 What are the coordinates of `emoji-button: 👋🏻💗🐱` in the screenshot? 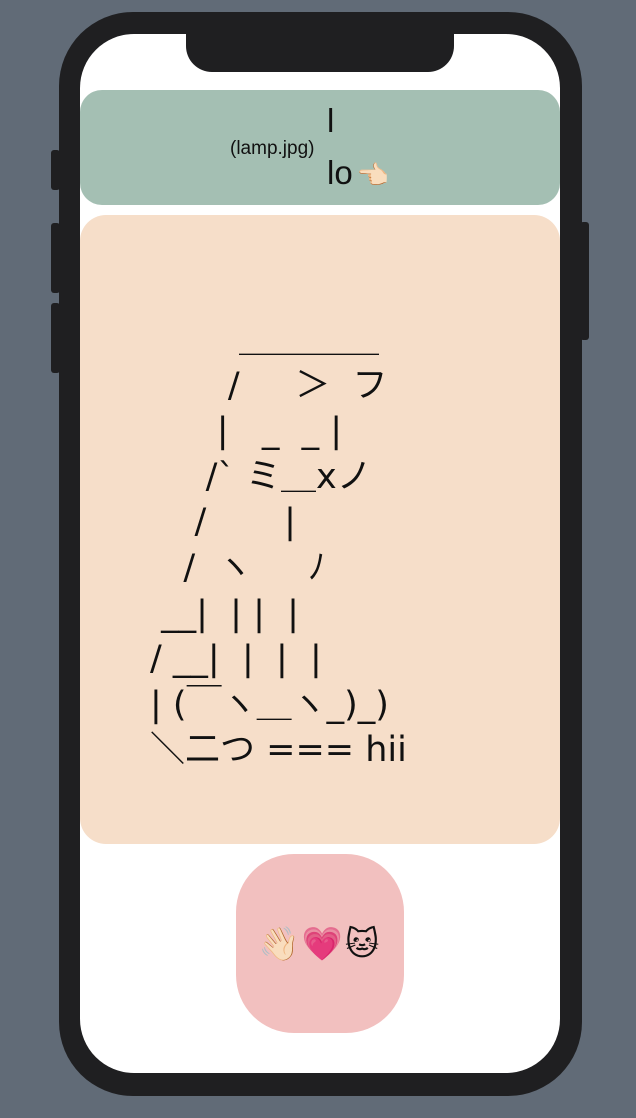 It's located at (320, 943).